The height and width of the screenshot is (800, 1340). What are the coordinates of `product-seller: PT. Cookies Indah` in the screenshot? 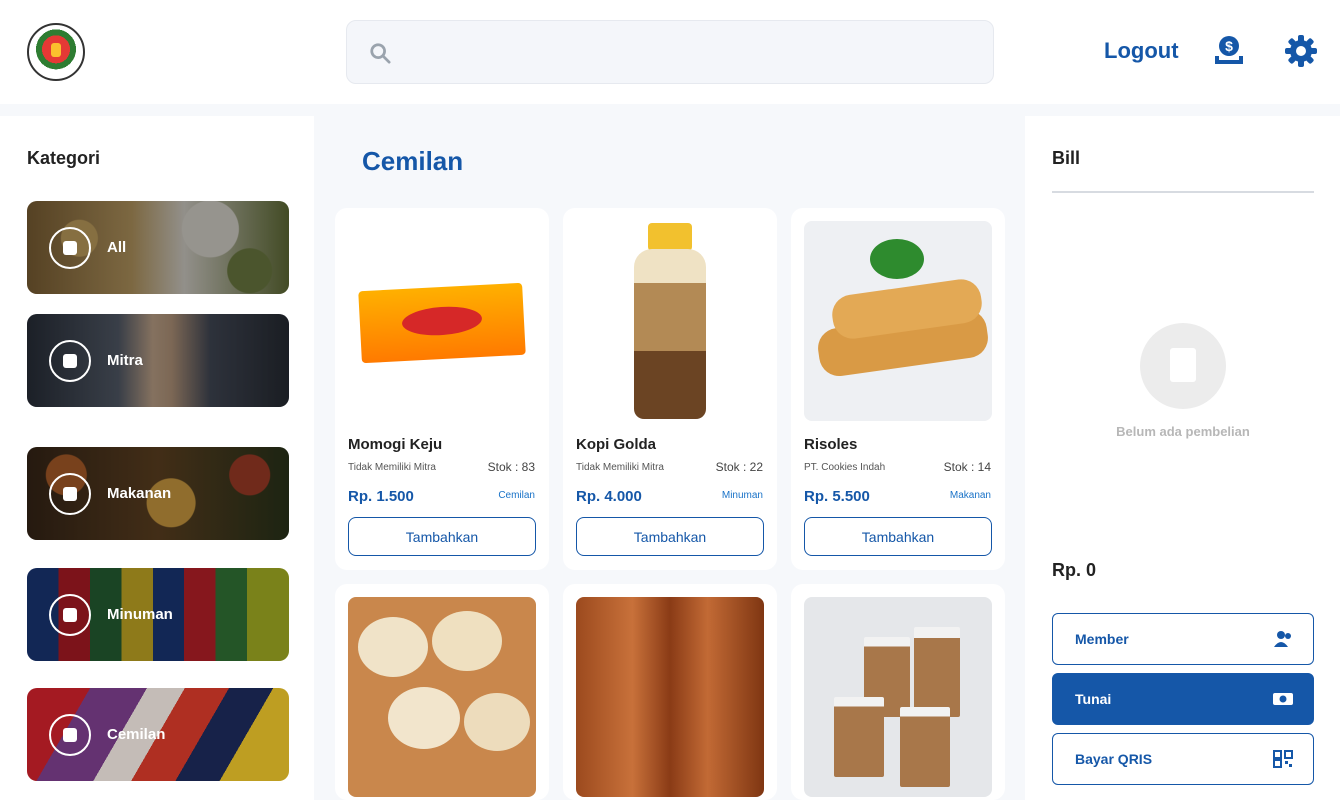 It's located at (845, 467).